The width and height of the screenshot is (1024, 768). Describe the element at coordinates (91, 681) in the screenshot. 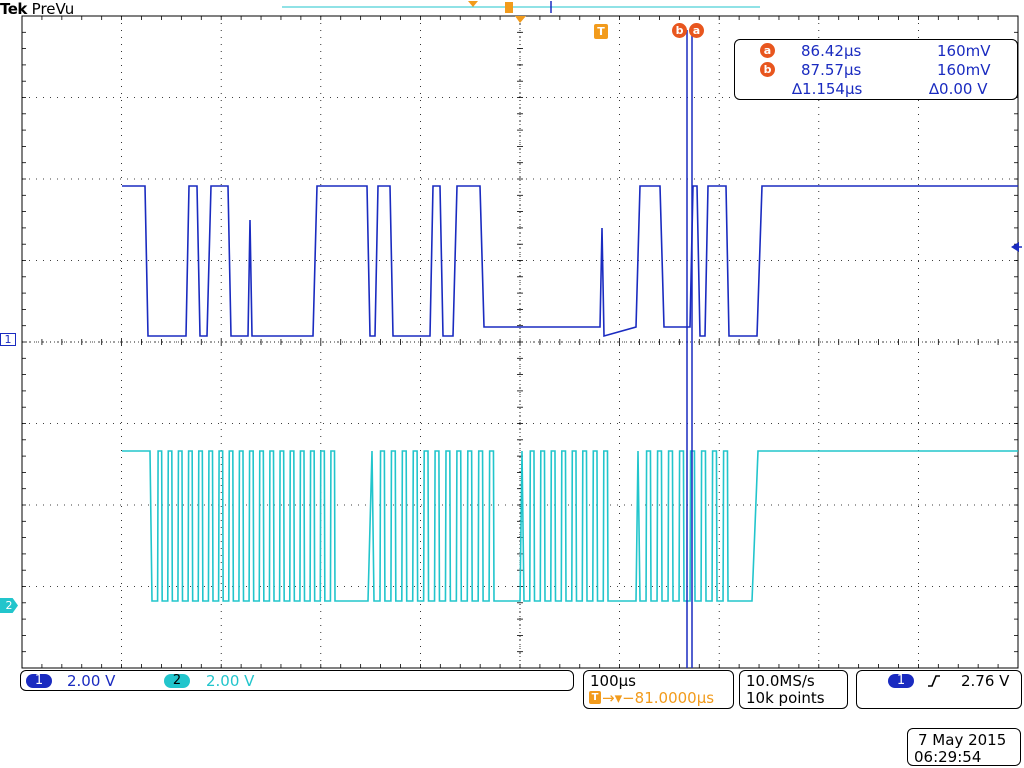

I see `ch1-scale: 2.00 V` at that location.